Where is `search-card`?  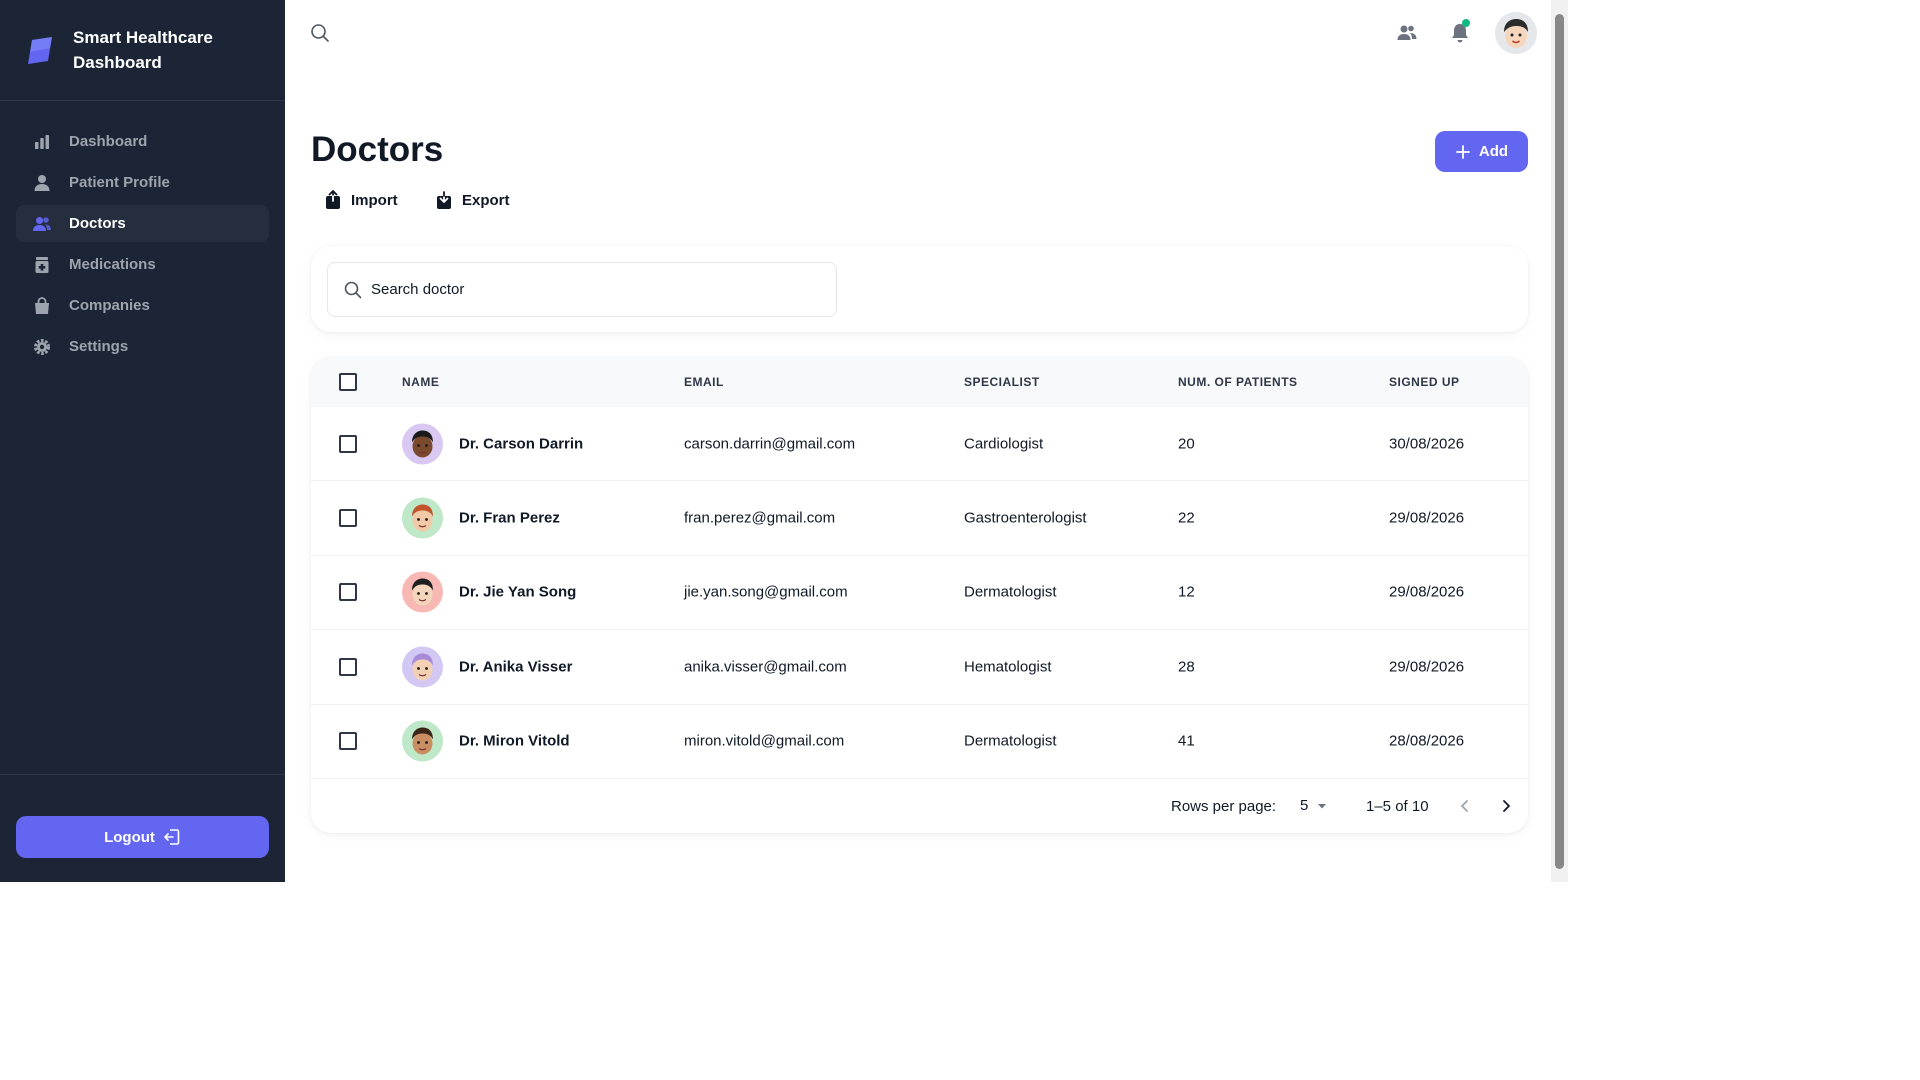 search-card is located at coordinates (919, 289).